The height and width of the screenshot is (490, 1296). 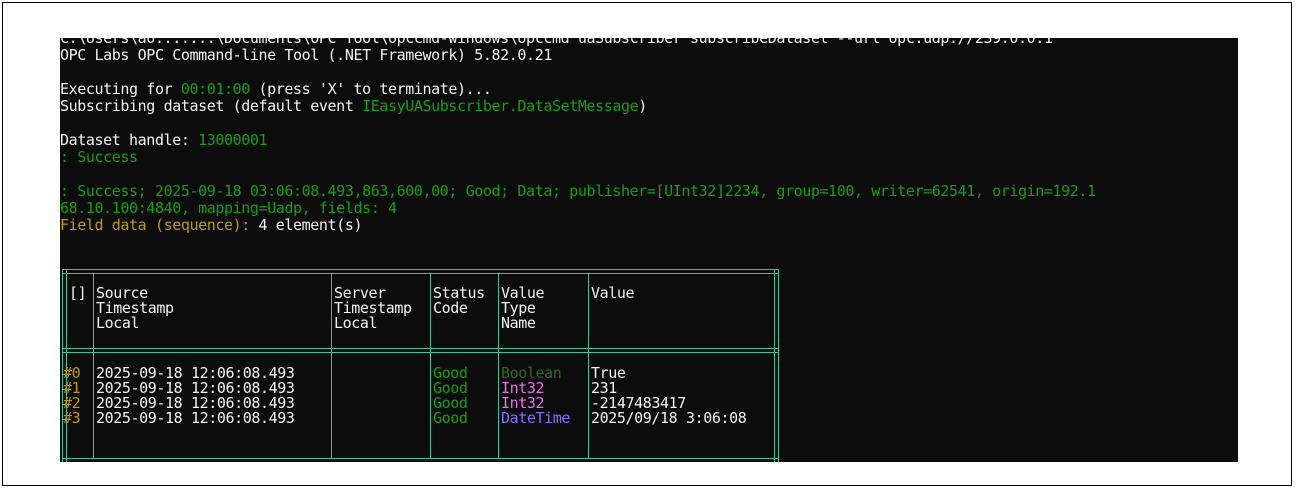 What do you see at coordinates (450, 403) in the screenshot?
I see `row-2-status: Good` at bounding box center [450, 403].